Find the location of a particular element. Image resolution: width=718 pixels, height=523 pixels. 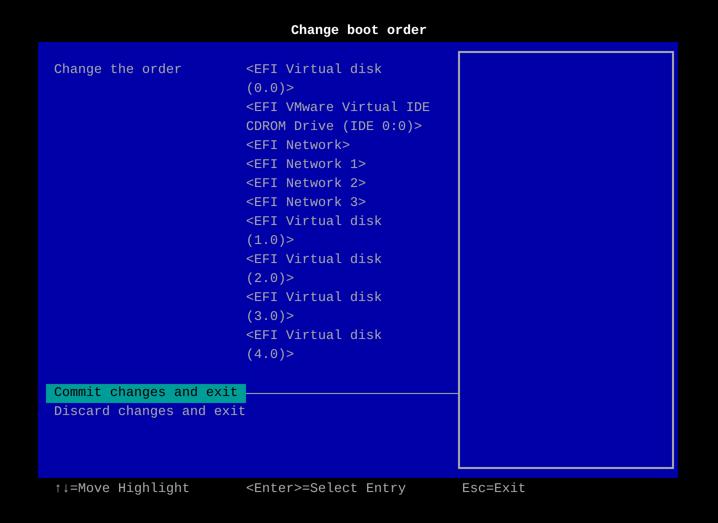

boot-option: <EFI Virtual disk (1.0)> is located at coordinates (338, 232).